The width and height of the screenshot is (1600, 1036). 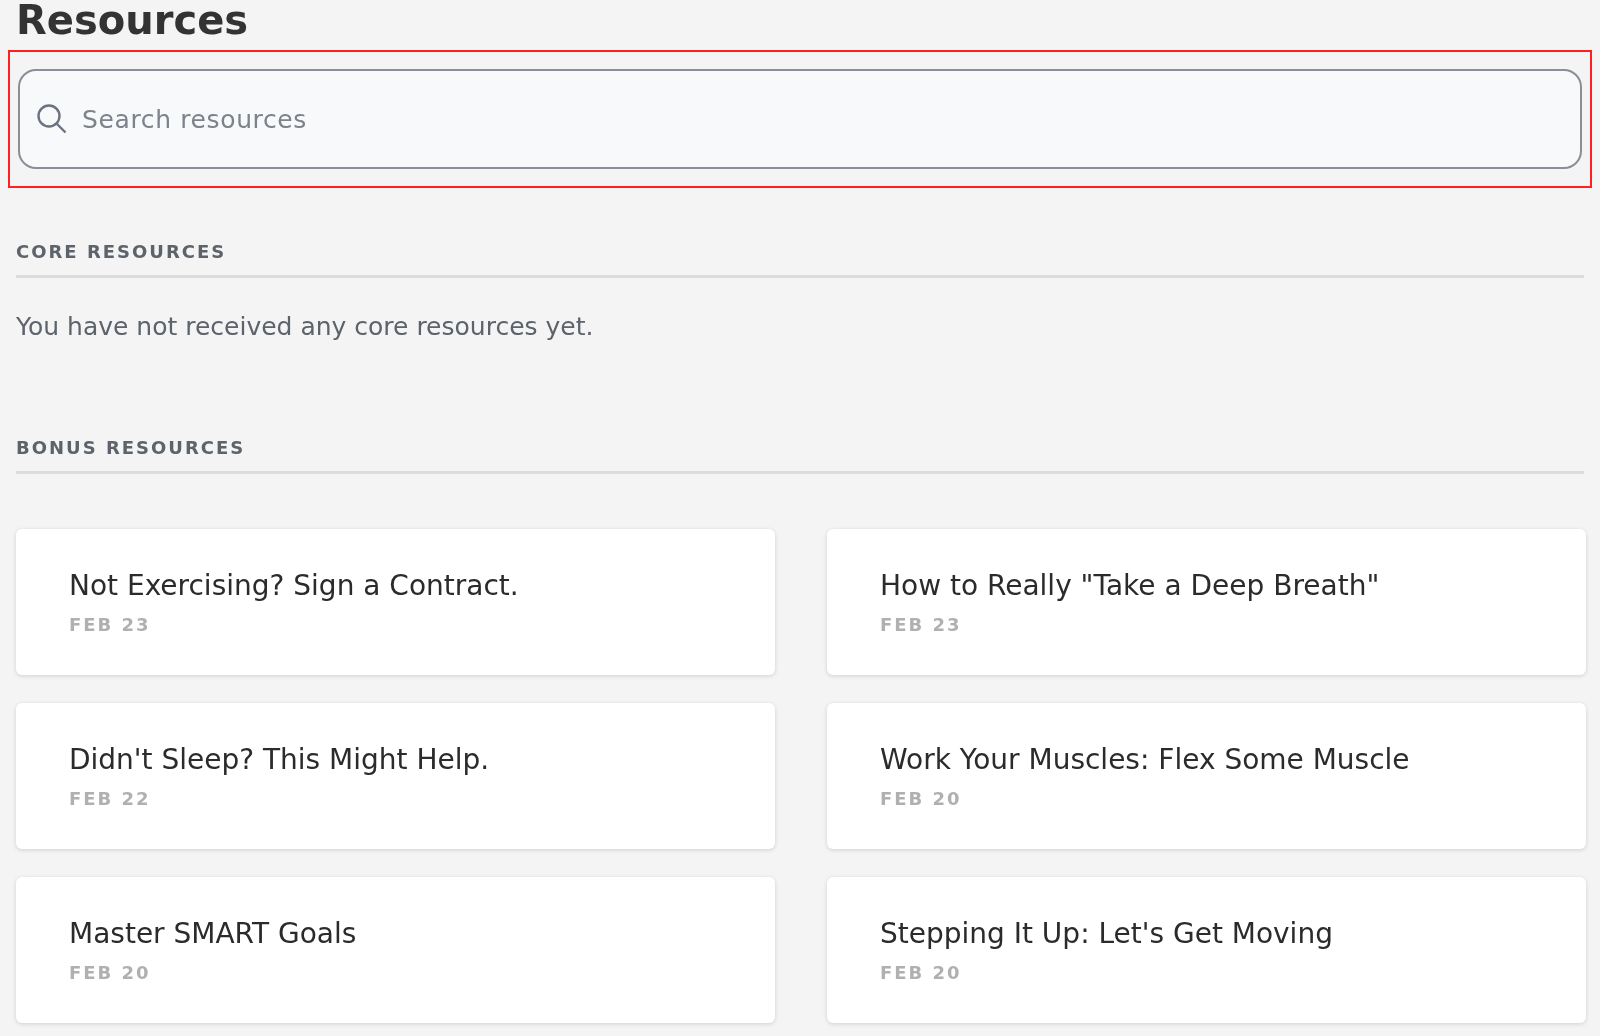 I want to click on resource-card: How to Really "Take a Deep Breath" FEB 23, so click(x=1206, y=601).